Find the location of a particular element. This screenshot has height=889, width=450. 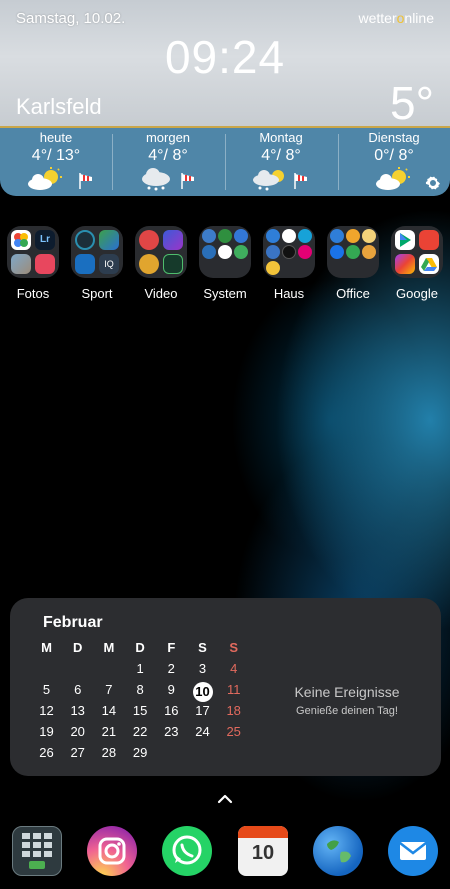

forecast-day: morgen 4°/ 8° is located at coordinates (168, 160).